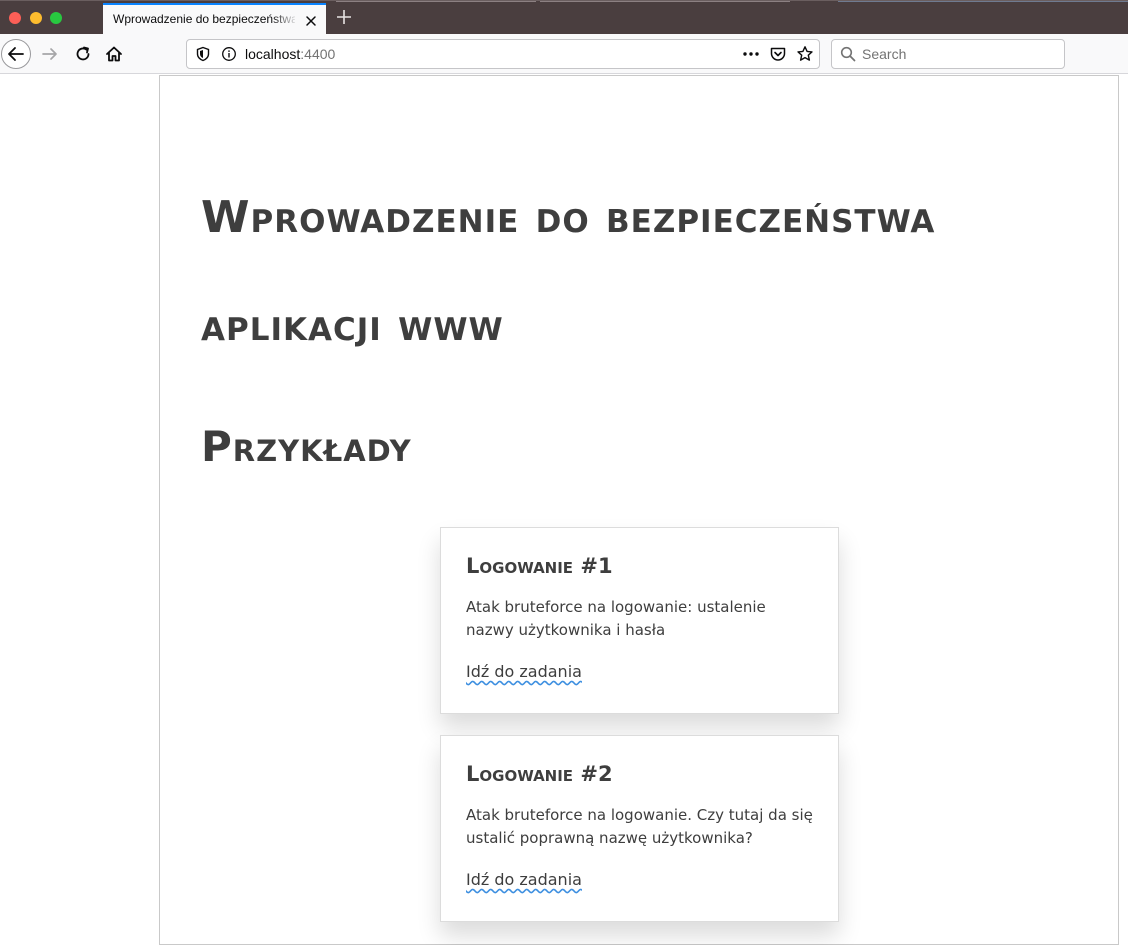 The height and width of the screenshot is (945, 1128). What do you see at coordinates (50, 54) in the screenshot?
I see `forward-arrow-icon` at bounding box center [50, 54].